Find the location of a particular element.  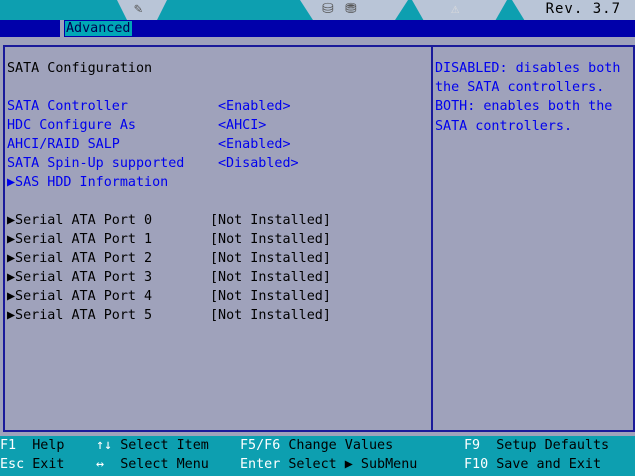

legend-exit: Esc Exit is located at coordinates (32, 464).